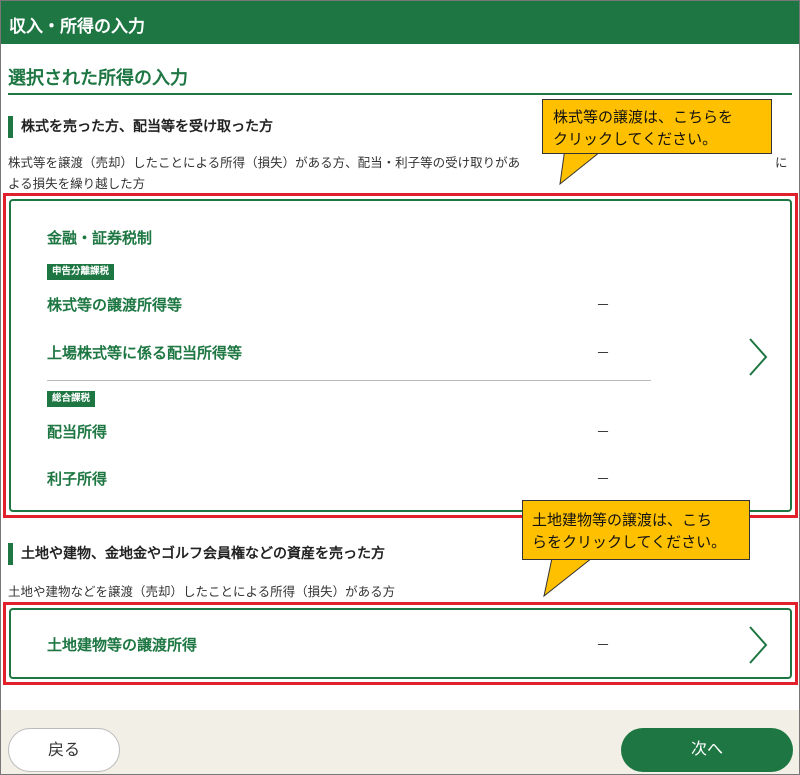 Image resolution: width=800 pixels, height=775 pixels. What do you see at coordinates (400, 643) in the screenshot?
I see `land-income-card: 土地建物等の譲渡所得 －` at bounding box center [400, 643].